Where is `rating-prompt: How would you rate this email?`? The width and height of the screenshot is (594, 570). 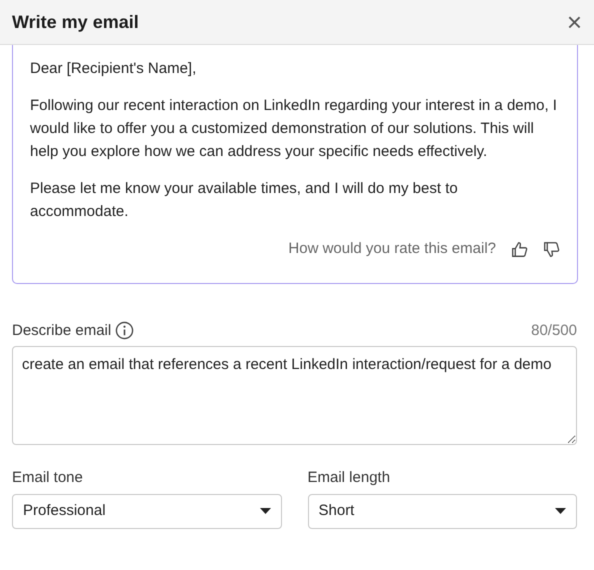
rating-prompt: How would you rate this email? is located at coordinates (392, 249).